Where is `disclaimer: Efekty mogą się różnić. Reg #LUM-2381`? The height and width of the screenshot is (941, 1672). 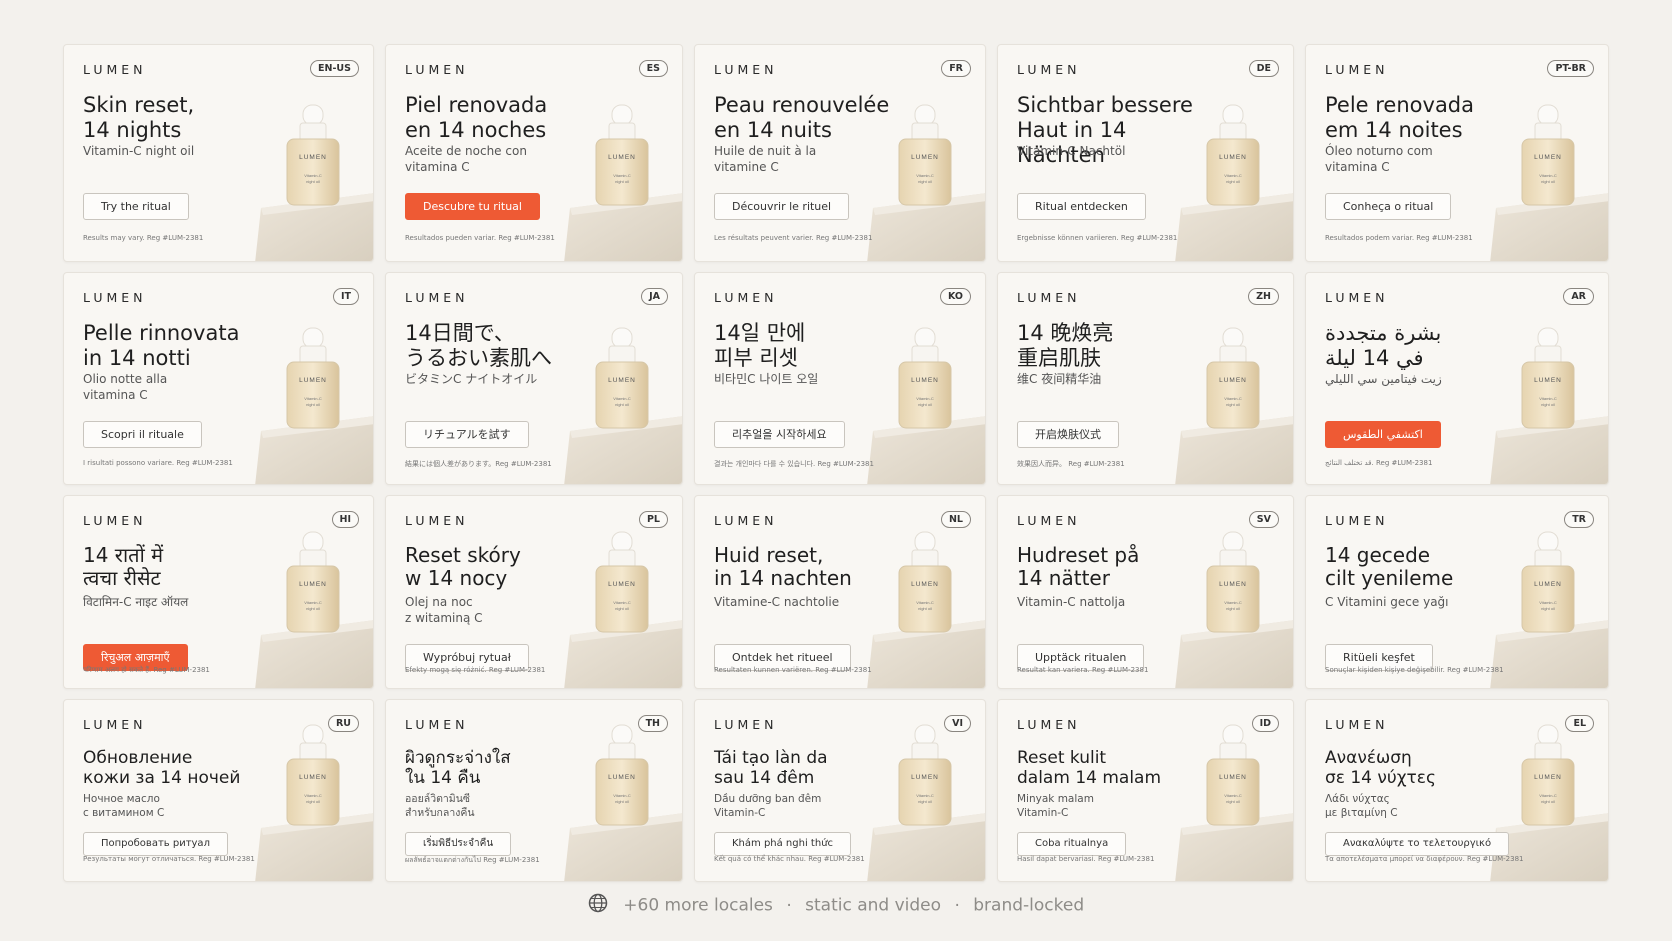
disclaimer: Efekty mogą się różnić. Reg #LUM-2381 is located at coordinates (475, 670).